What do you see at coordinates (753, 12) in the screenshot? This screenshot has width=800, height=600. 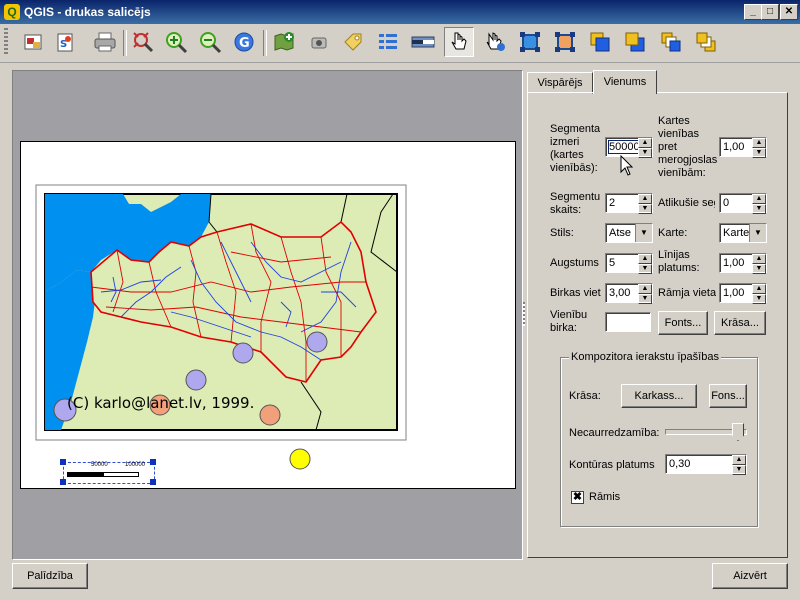 I see `minimize-button: _` at bounding box center [753, 12].